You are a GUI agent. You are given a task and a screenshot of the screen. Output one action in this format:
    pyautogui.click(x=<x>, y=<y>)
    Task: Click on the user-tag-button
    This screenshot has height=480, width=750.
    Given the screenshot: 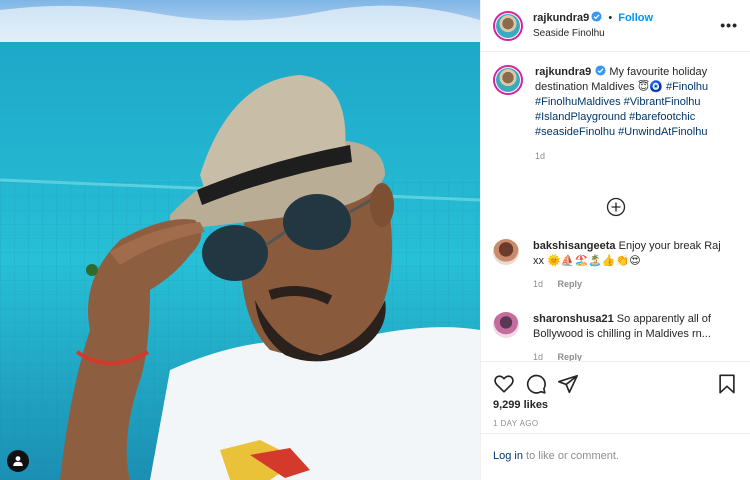 What is the action you would take?
    pyautogui.click(x=18, y=461)
    